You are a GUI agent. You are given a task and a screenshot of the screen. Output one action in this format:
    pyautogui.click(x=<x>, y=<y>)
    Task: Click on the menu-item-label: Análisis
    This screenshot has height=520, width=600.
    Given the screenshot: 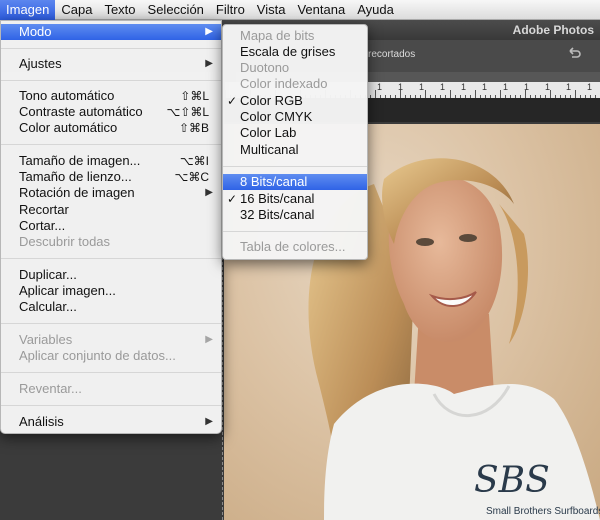 What is the action you would take?
    pyautogui.click(x=41, y=421)
    